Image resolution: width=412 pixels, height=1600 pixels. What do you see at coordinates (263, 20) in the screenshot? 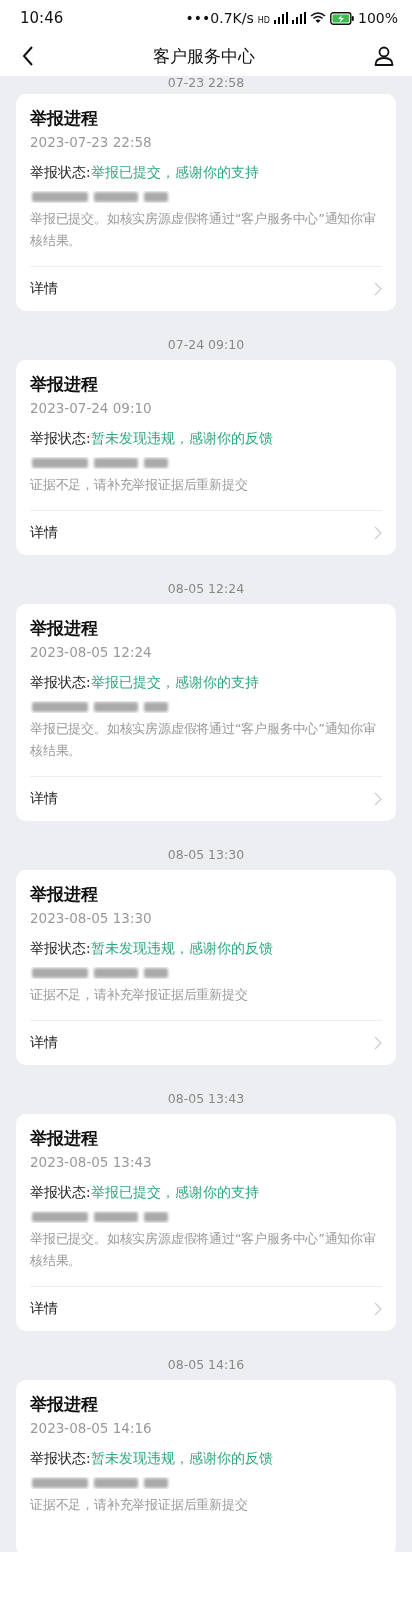
I see `hd-label: HD` at bounding box center [263, 20].